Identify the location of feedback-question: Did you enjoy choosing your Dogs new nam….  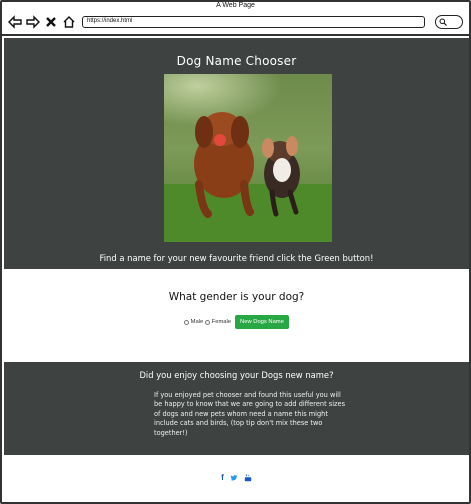
(236, 375).